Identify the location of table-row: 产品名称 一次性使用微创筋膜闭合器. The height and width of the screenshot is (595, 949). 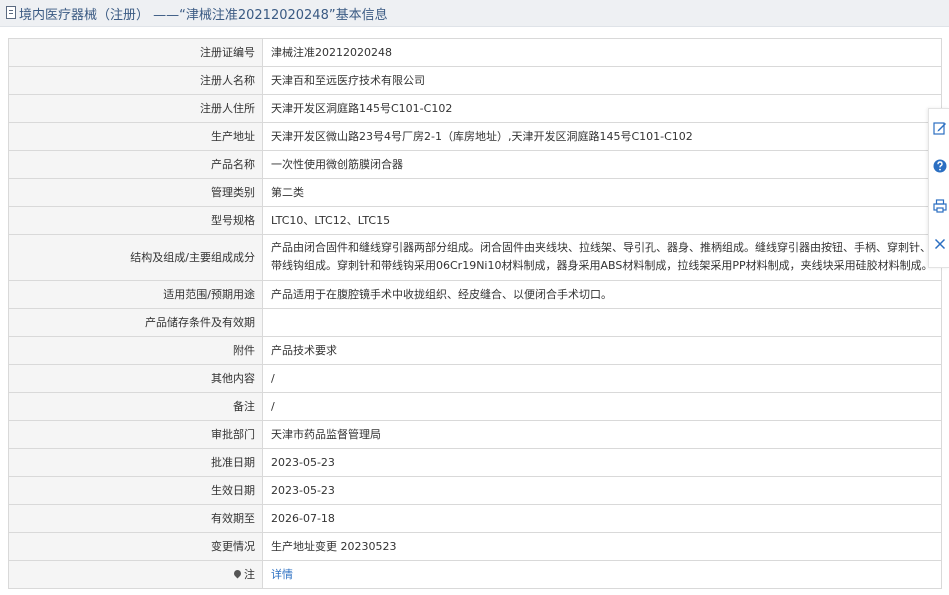
(475, 164).